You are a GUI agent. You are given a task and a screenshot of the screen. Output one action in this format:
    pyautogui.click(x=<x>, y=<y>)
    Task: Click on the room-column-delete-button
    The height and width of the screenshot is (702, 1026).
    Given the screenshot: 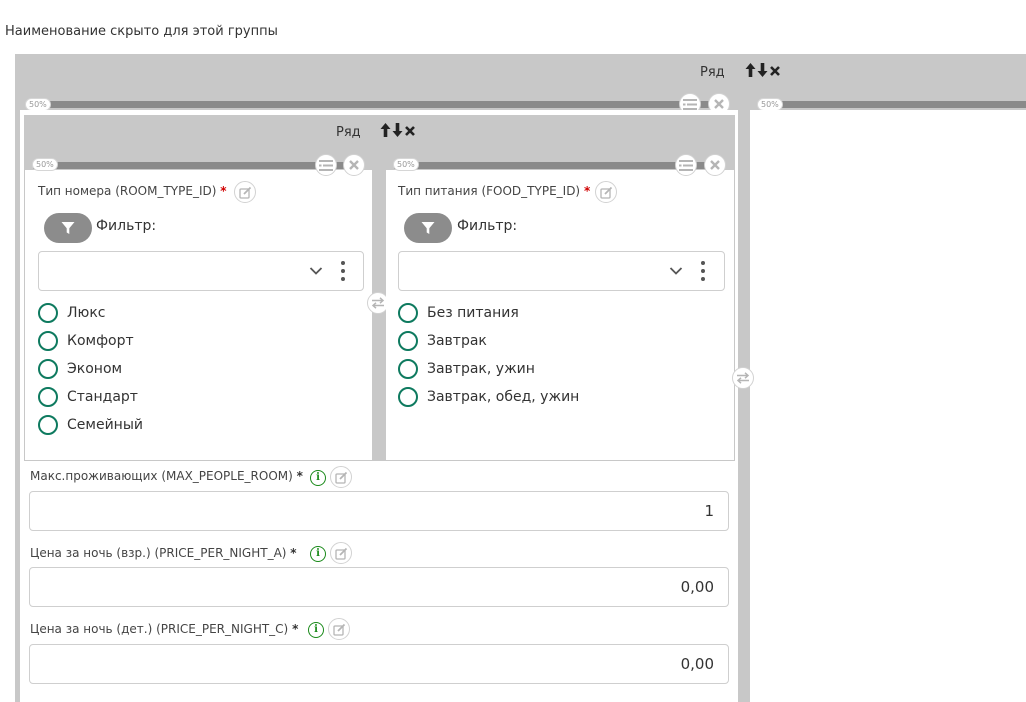 What is the action you would take?
    pyautogui.click(x=354, y=165)
    